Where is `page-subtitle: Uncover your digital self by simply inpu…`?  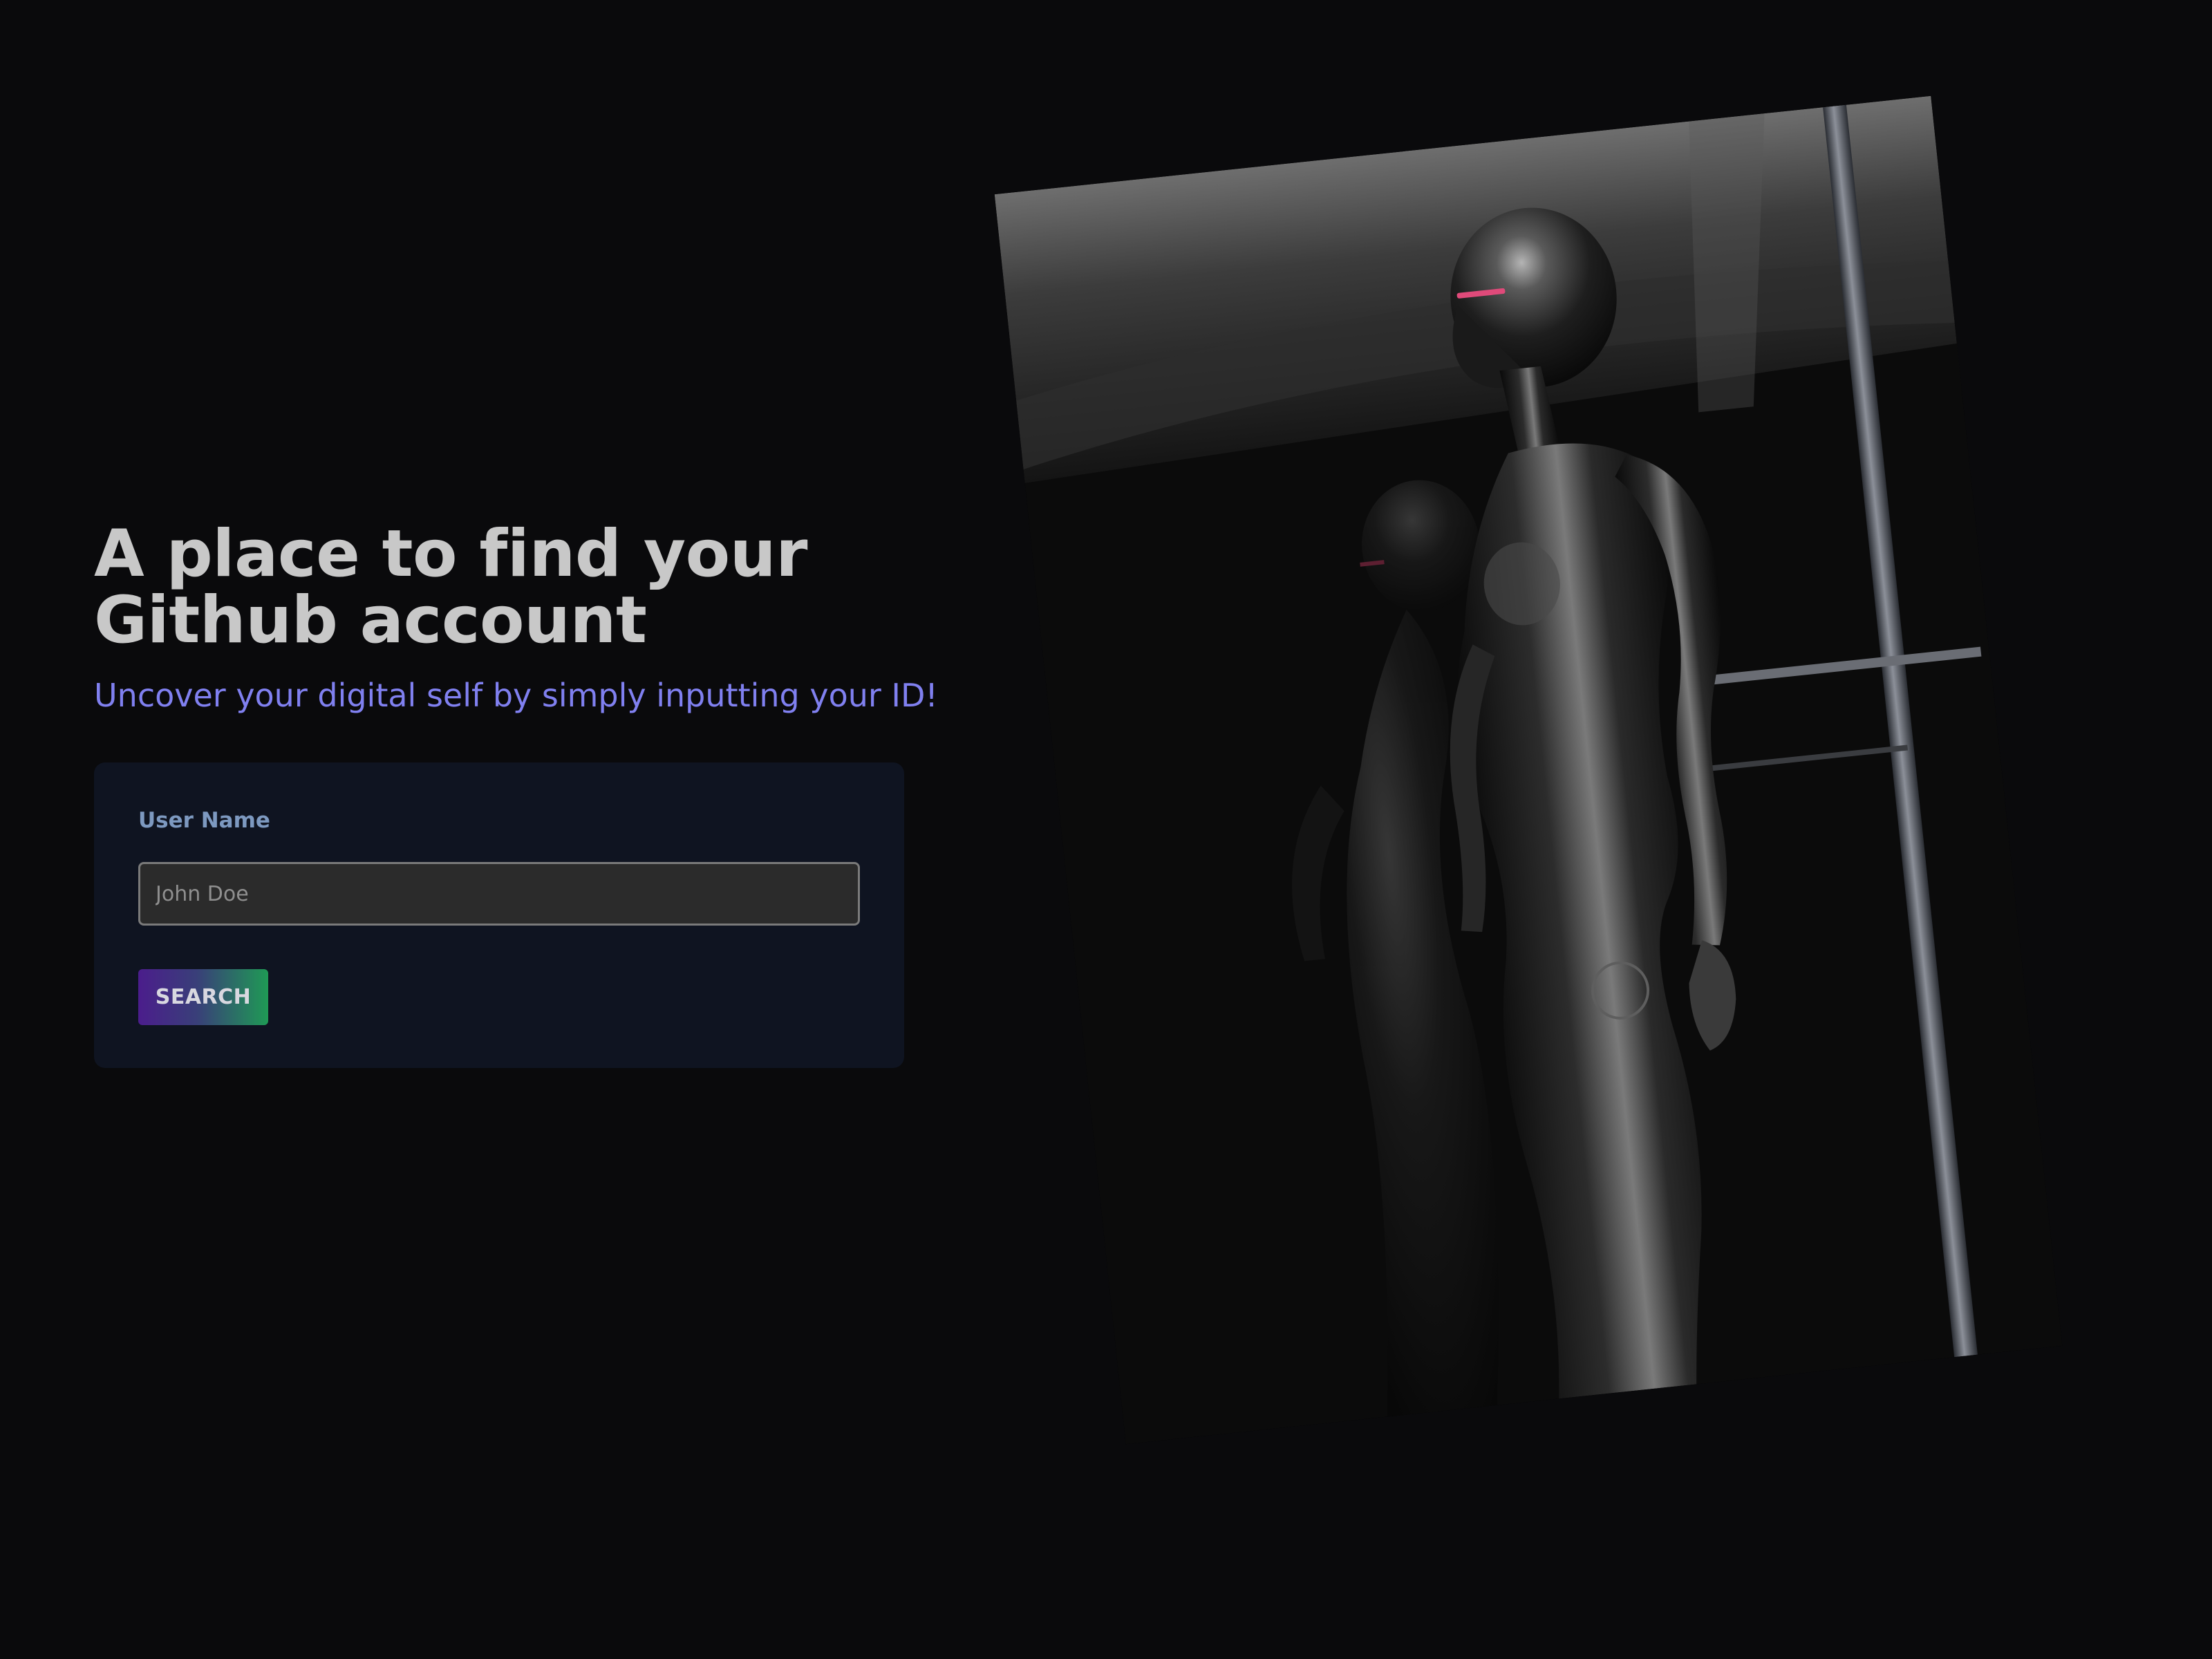
page-subtitle: Uncover your digital self by simply inpu… is located at coordinates (516, 695).